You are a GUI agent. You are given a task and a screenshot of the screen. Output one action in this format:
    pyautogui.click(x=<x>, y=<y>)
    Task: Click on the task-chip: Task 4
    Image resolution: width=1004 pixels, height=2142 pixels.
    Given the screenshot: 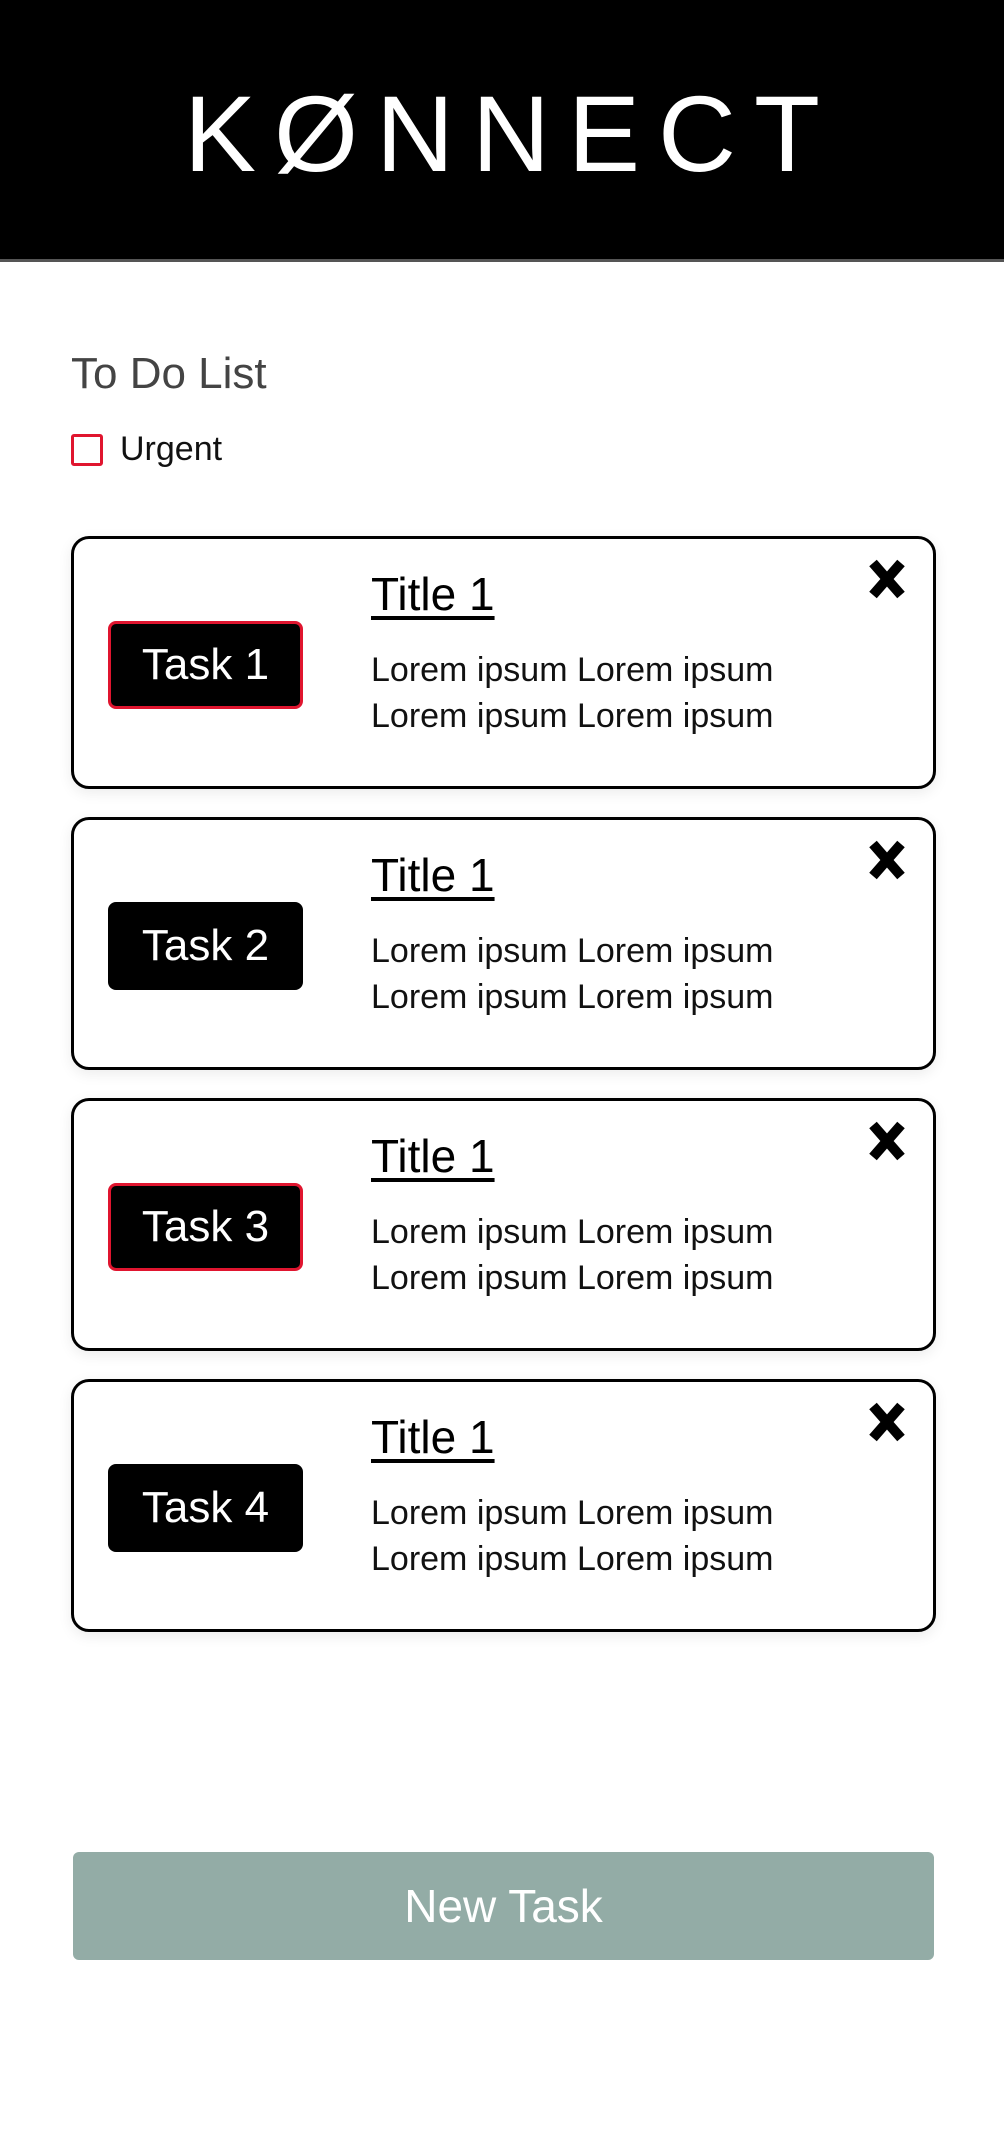 What is the action you would take?
    pyautogui.click(x=205, y=1508)
    